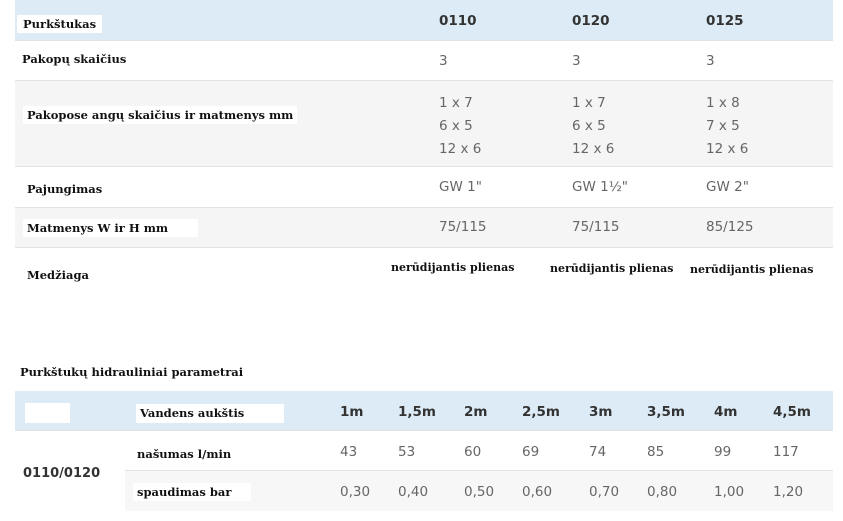 The width and height of the screenshot is (843, 521). What do you see at coordinates (58, 275) in the screenshot?
I see `row-label: Medžiaga` at bounding box center [58, 275].